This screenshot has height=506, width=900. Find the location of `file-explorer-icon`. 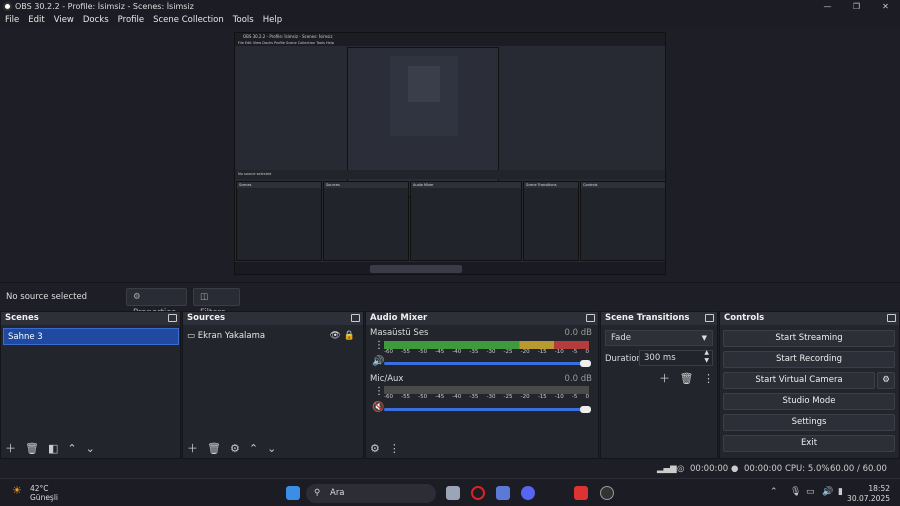

file-explorer-icon is located at coordinates (453, 493).